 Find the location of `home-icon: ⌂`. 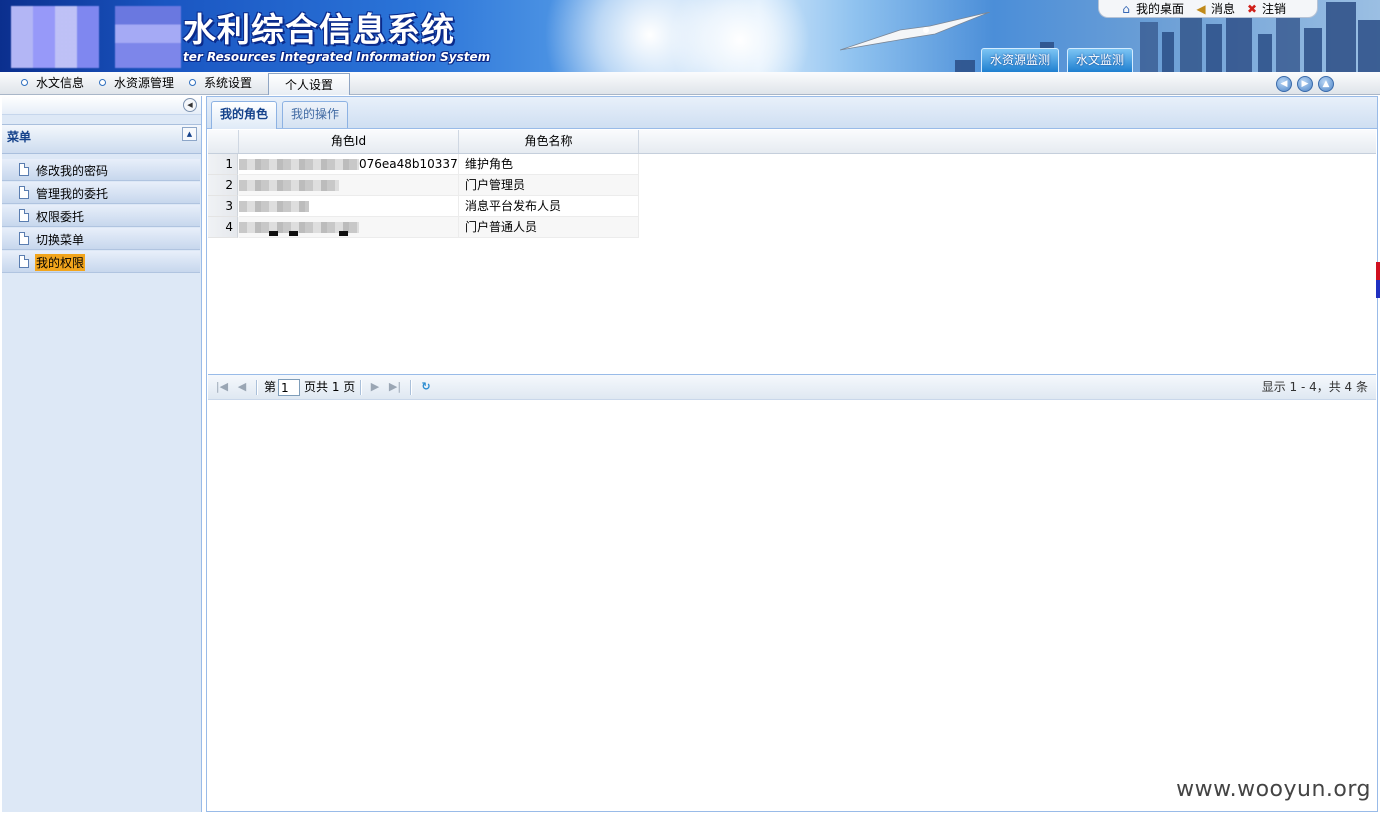

home-icon: ⌂ is located at coordinates (1126, 8).